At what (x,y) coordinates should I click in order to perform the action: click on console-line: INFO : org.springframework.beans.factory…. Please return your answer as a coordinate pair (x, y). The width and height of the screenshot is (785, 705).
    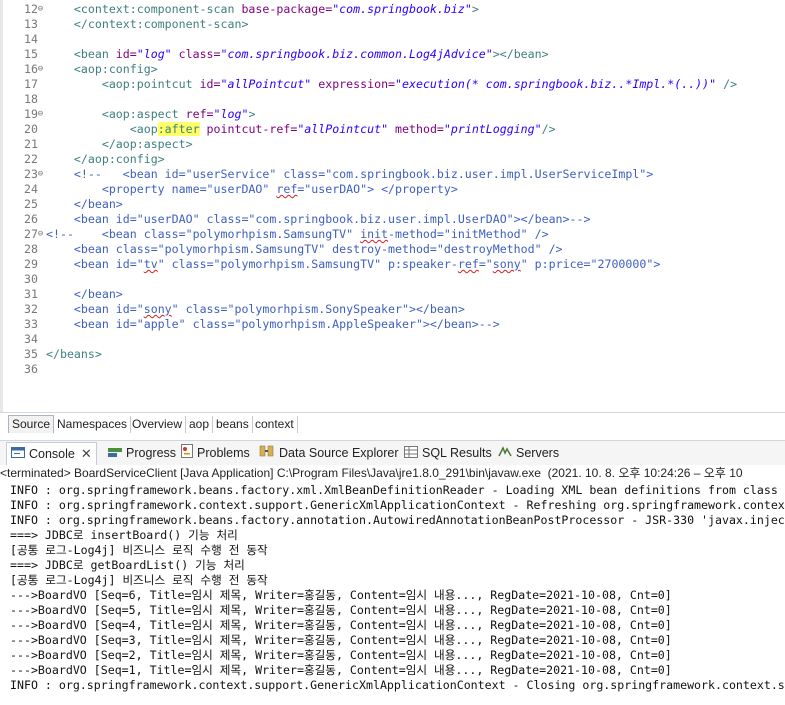
    Looking at the image, I should click on (394, 490).